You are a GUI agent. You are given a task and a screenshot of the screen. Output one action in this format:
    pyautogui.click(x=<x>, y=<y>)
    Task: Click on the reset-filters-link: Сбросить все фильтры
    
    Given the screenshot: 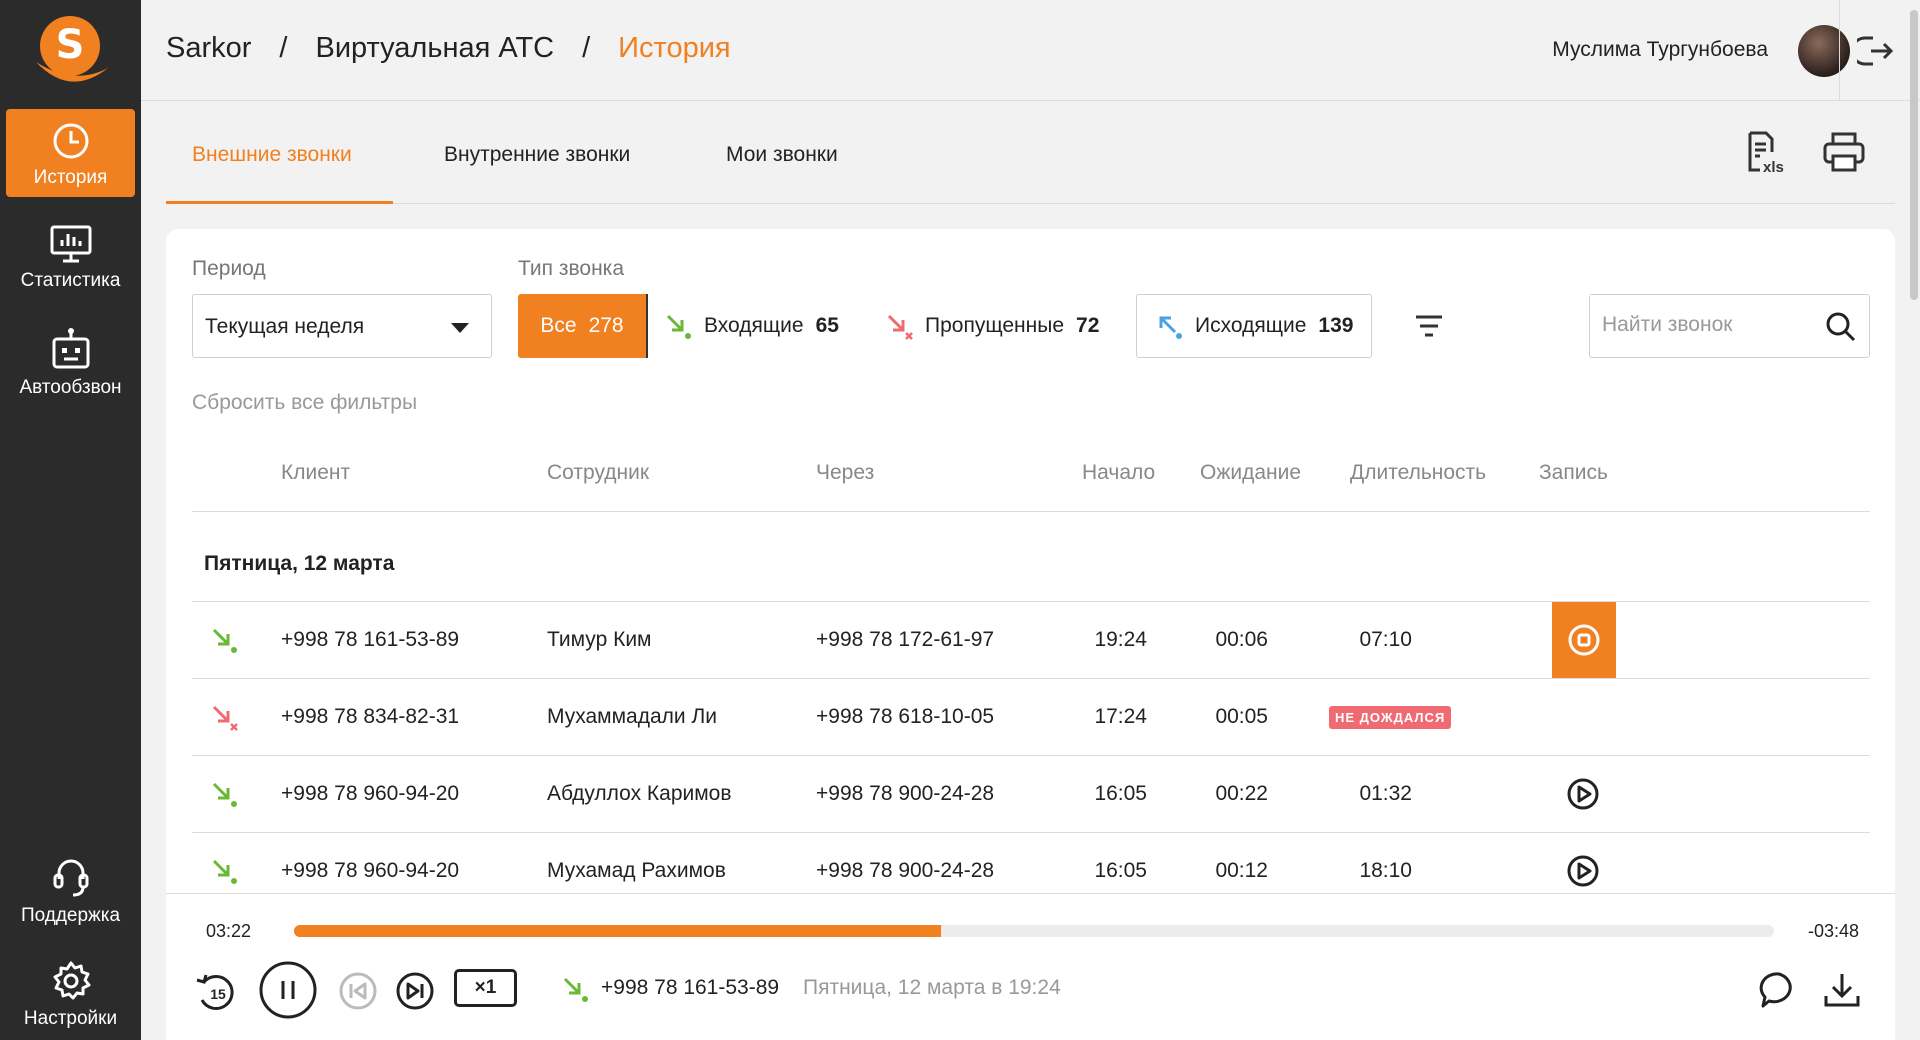 What is the action you would take?
    pyautogui.click(x=304, y=403)
    